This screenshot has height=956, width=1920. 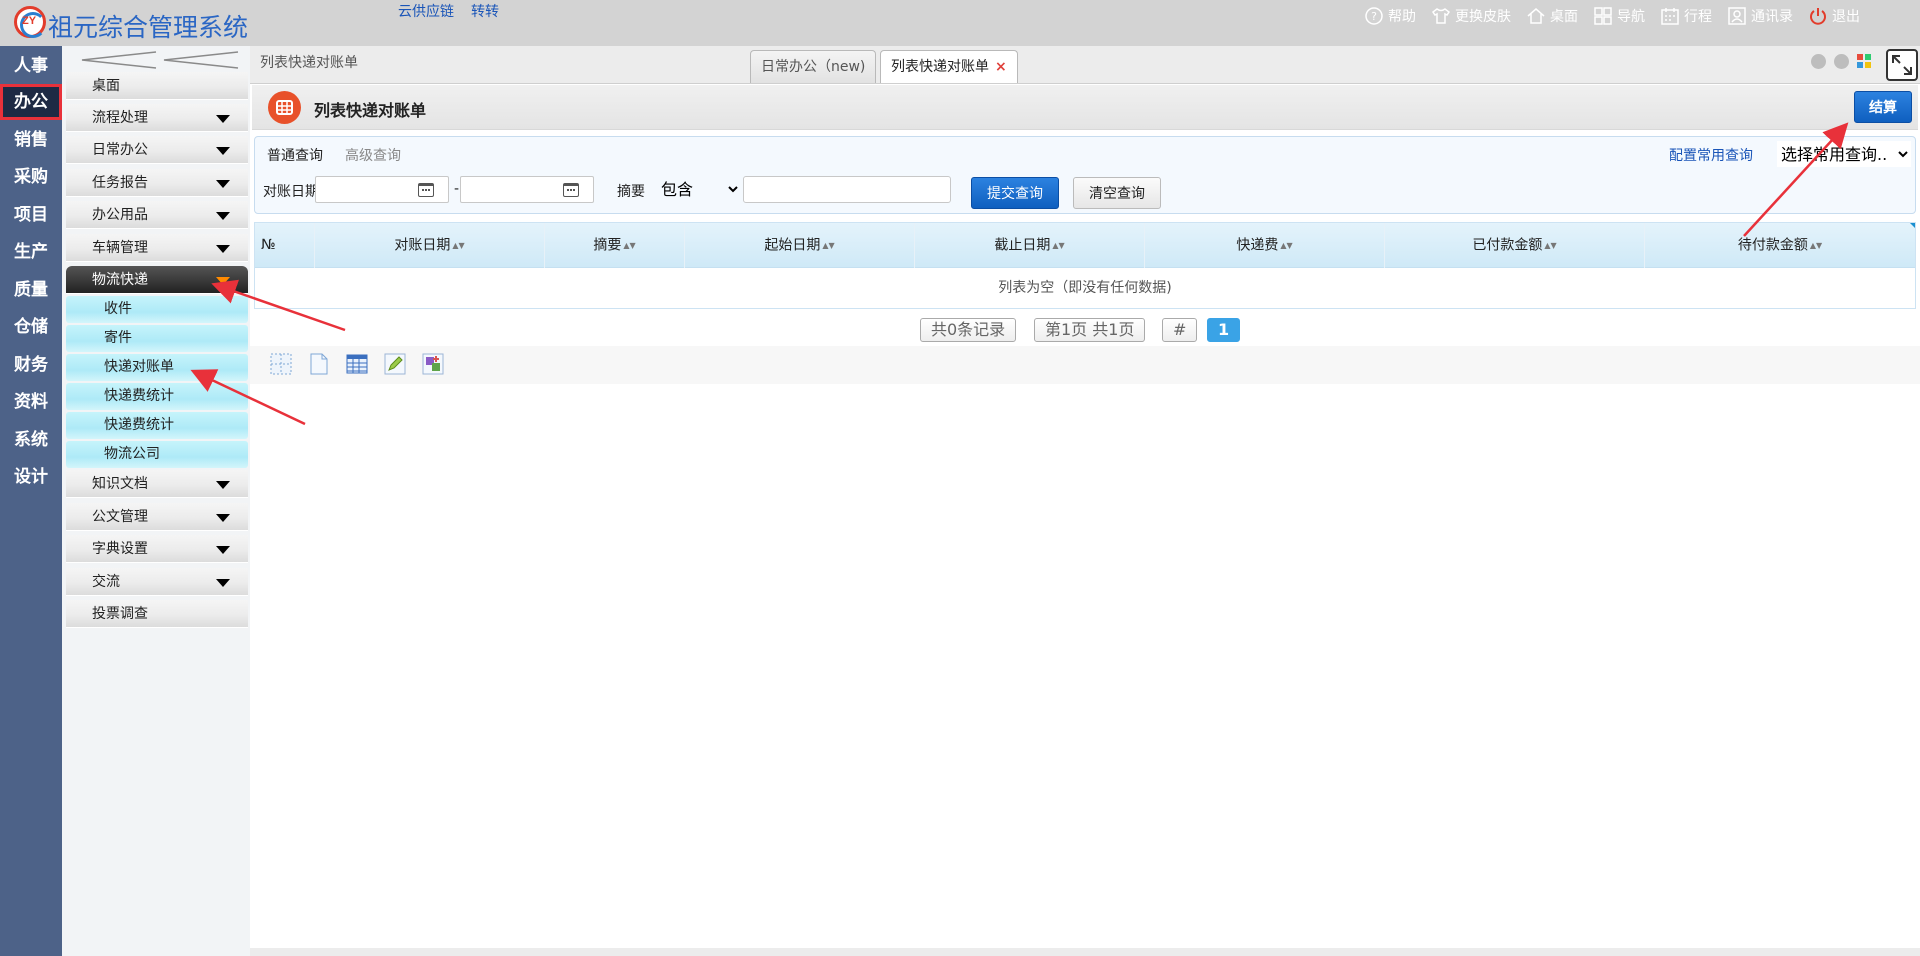 I want to click on top-toolbar: ? 帮助 更换皮肤 桌面 导航 行程 通讯录 退出, so click(x=1611, y=16).